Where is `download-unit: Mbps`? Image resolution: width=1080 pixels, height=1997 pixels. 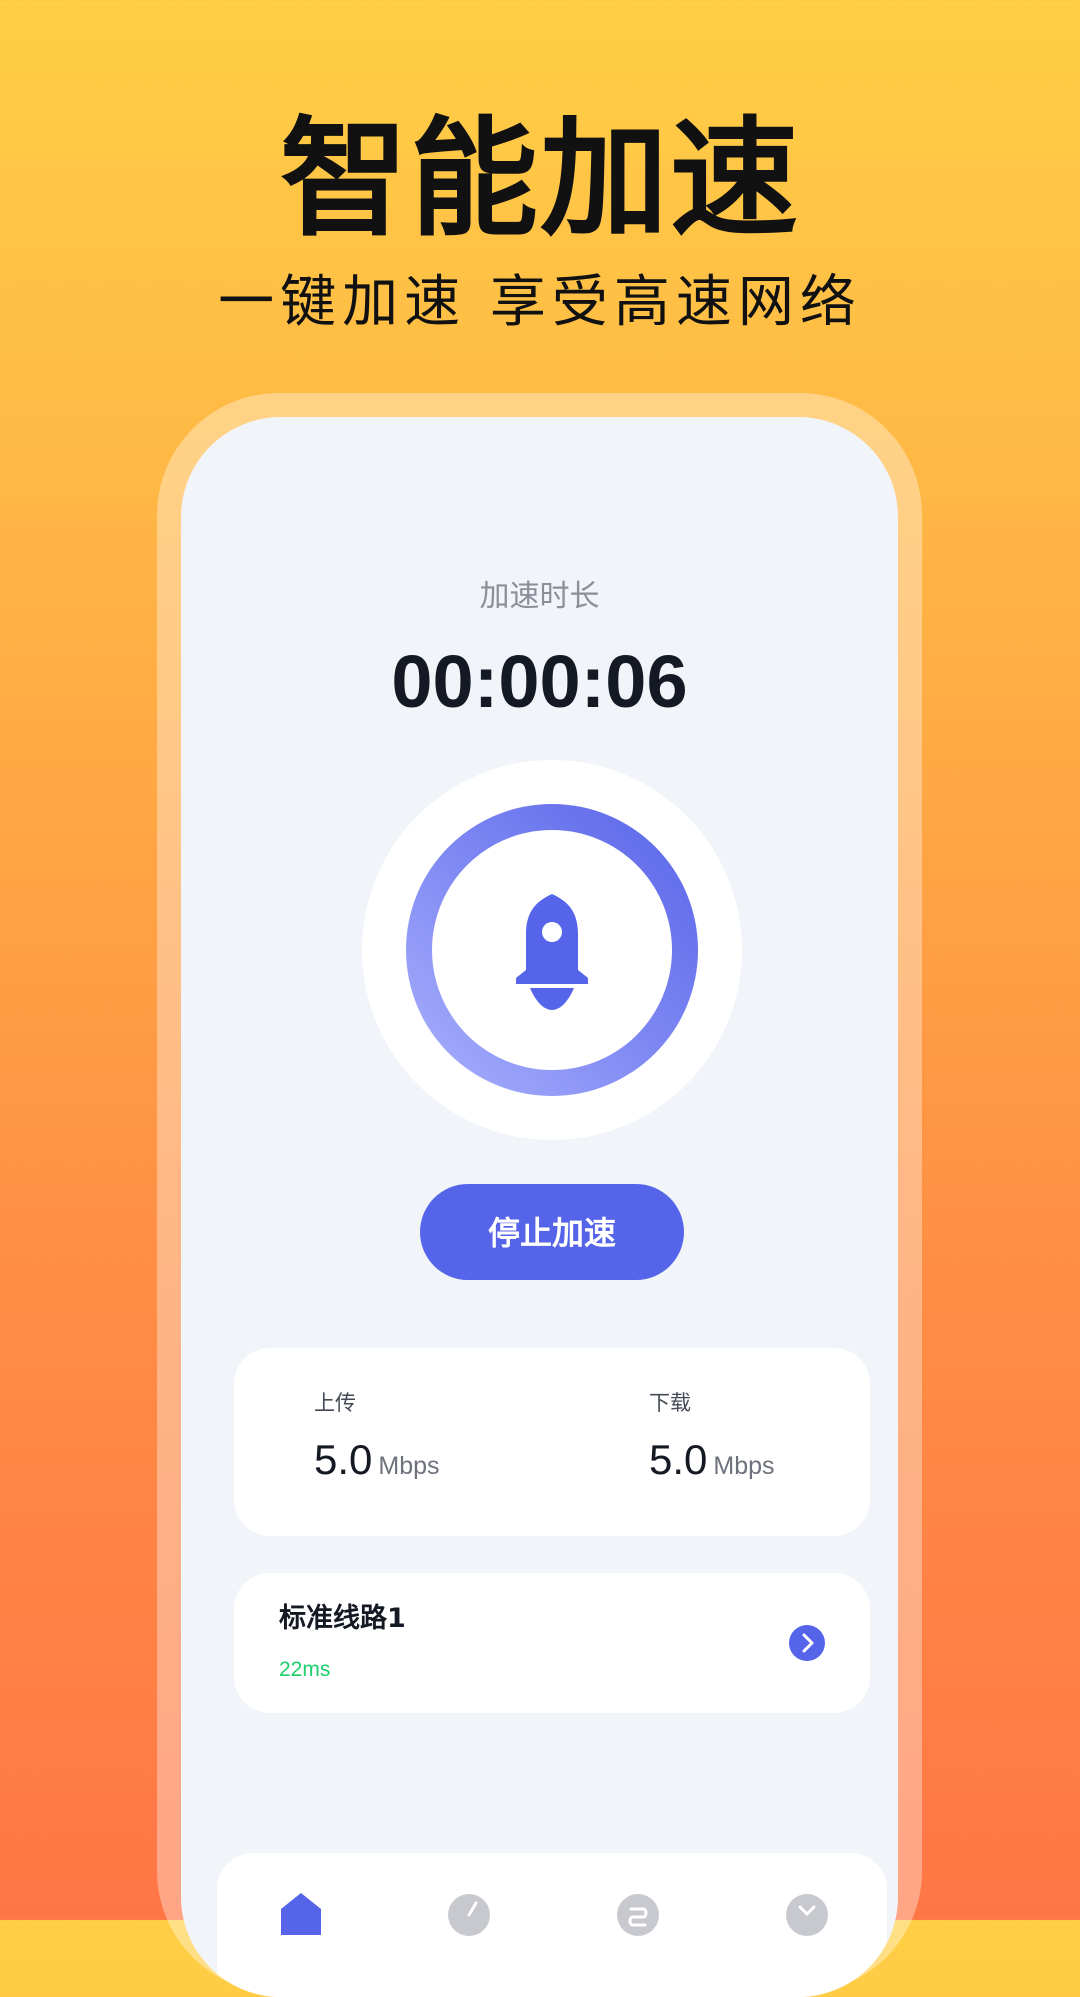 download-unit: Mbps is located at coordinates (744, 1466).